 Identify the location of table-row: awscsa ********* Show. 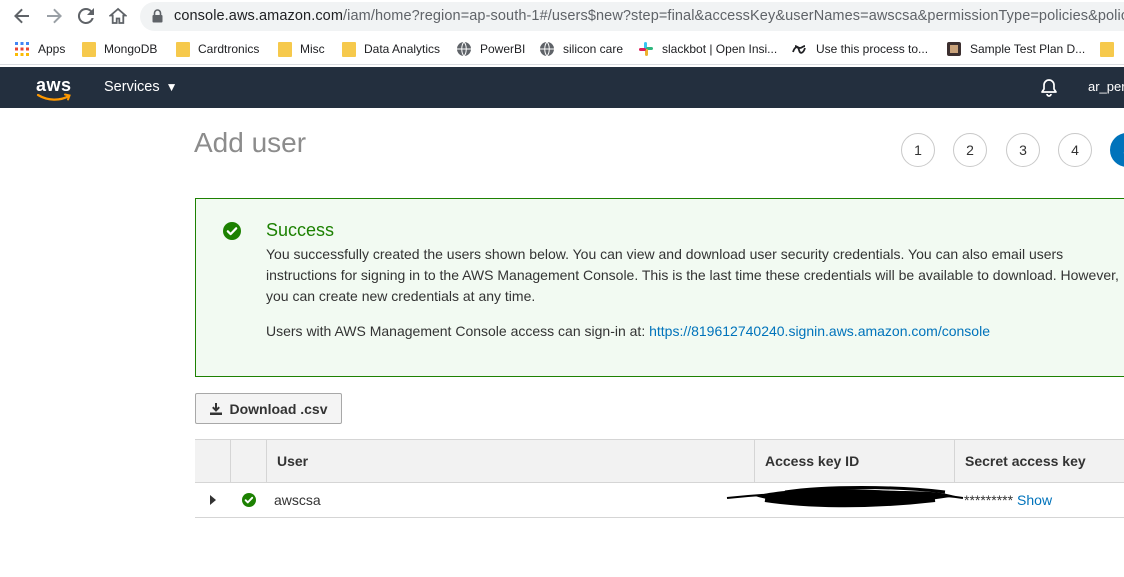
(659, 500).